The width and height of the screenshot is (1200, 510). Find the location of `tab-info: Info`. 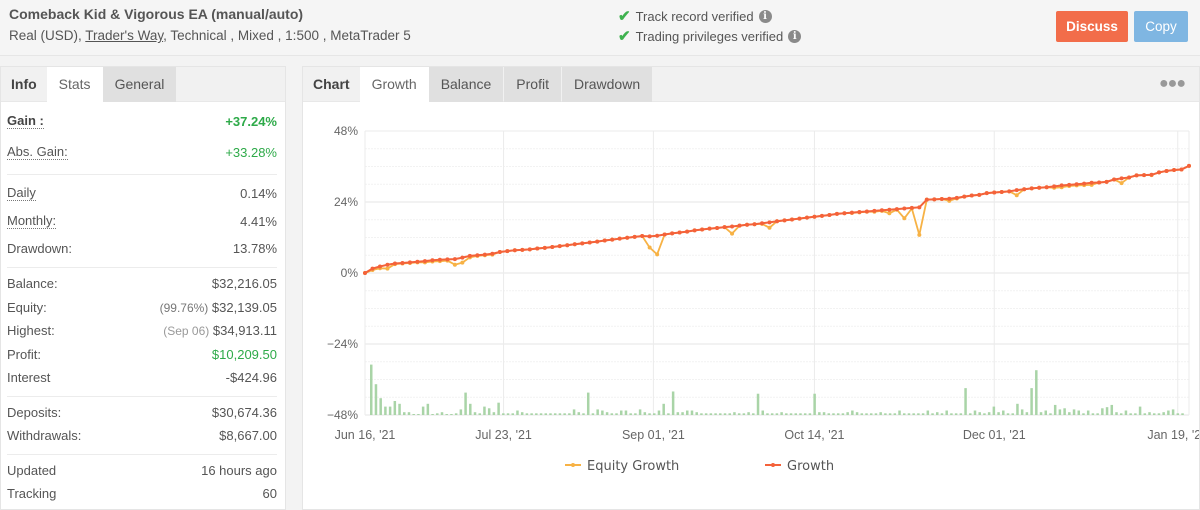

tab-info: Info is located at coordinates (24, 84).